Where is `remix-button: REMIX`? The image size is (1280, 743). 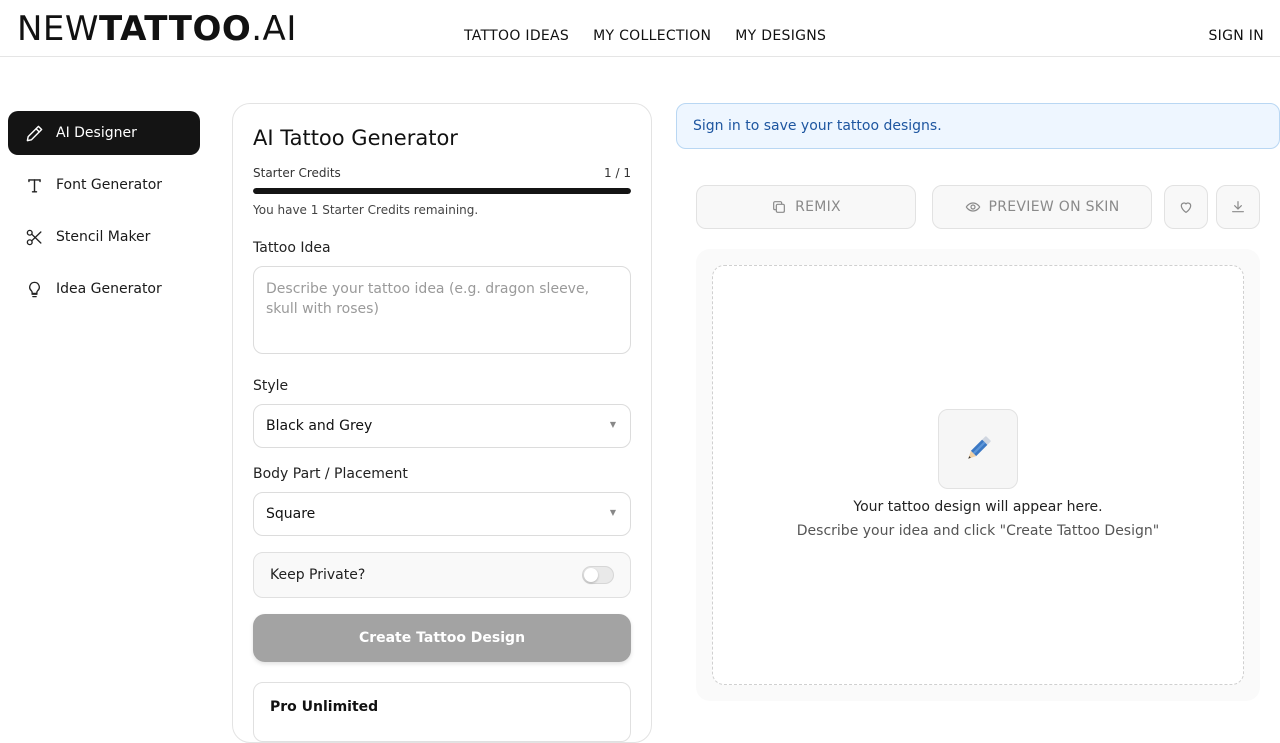 remix-button: REMIX is located at coordinates (806, 207).